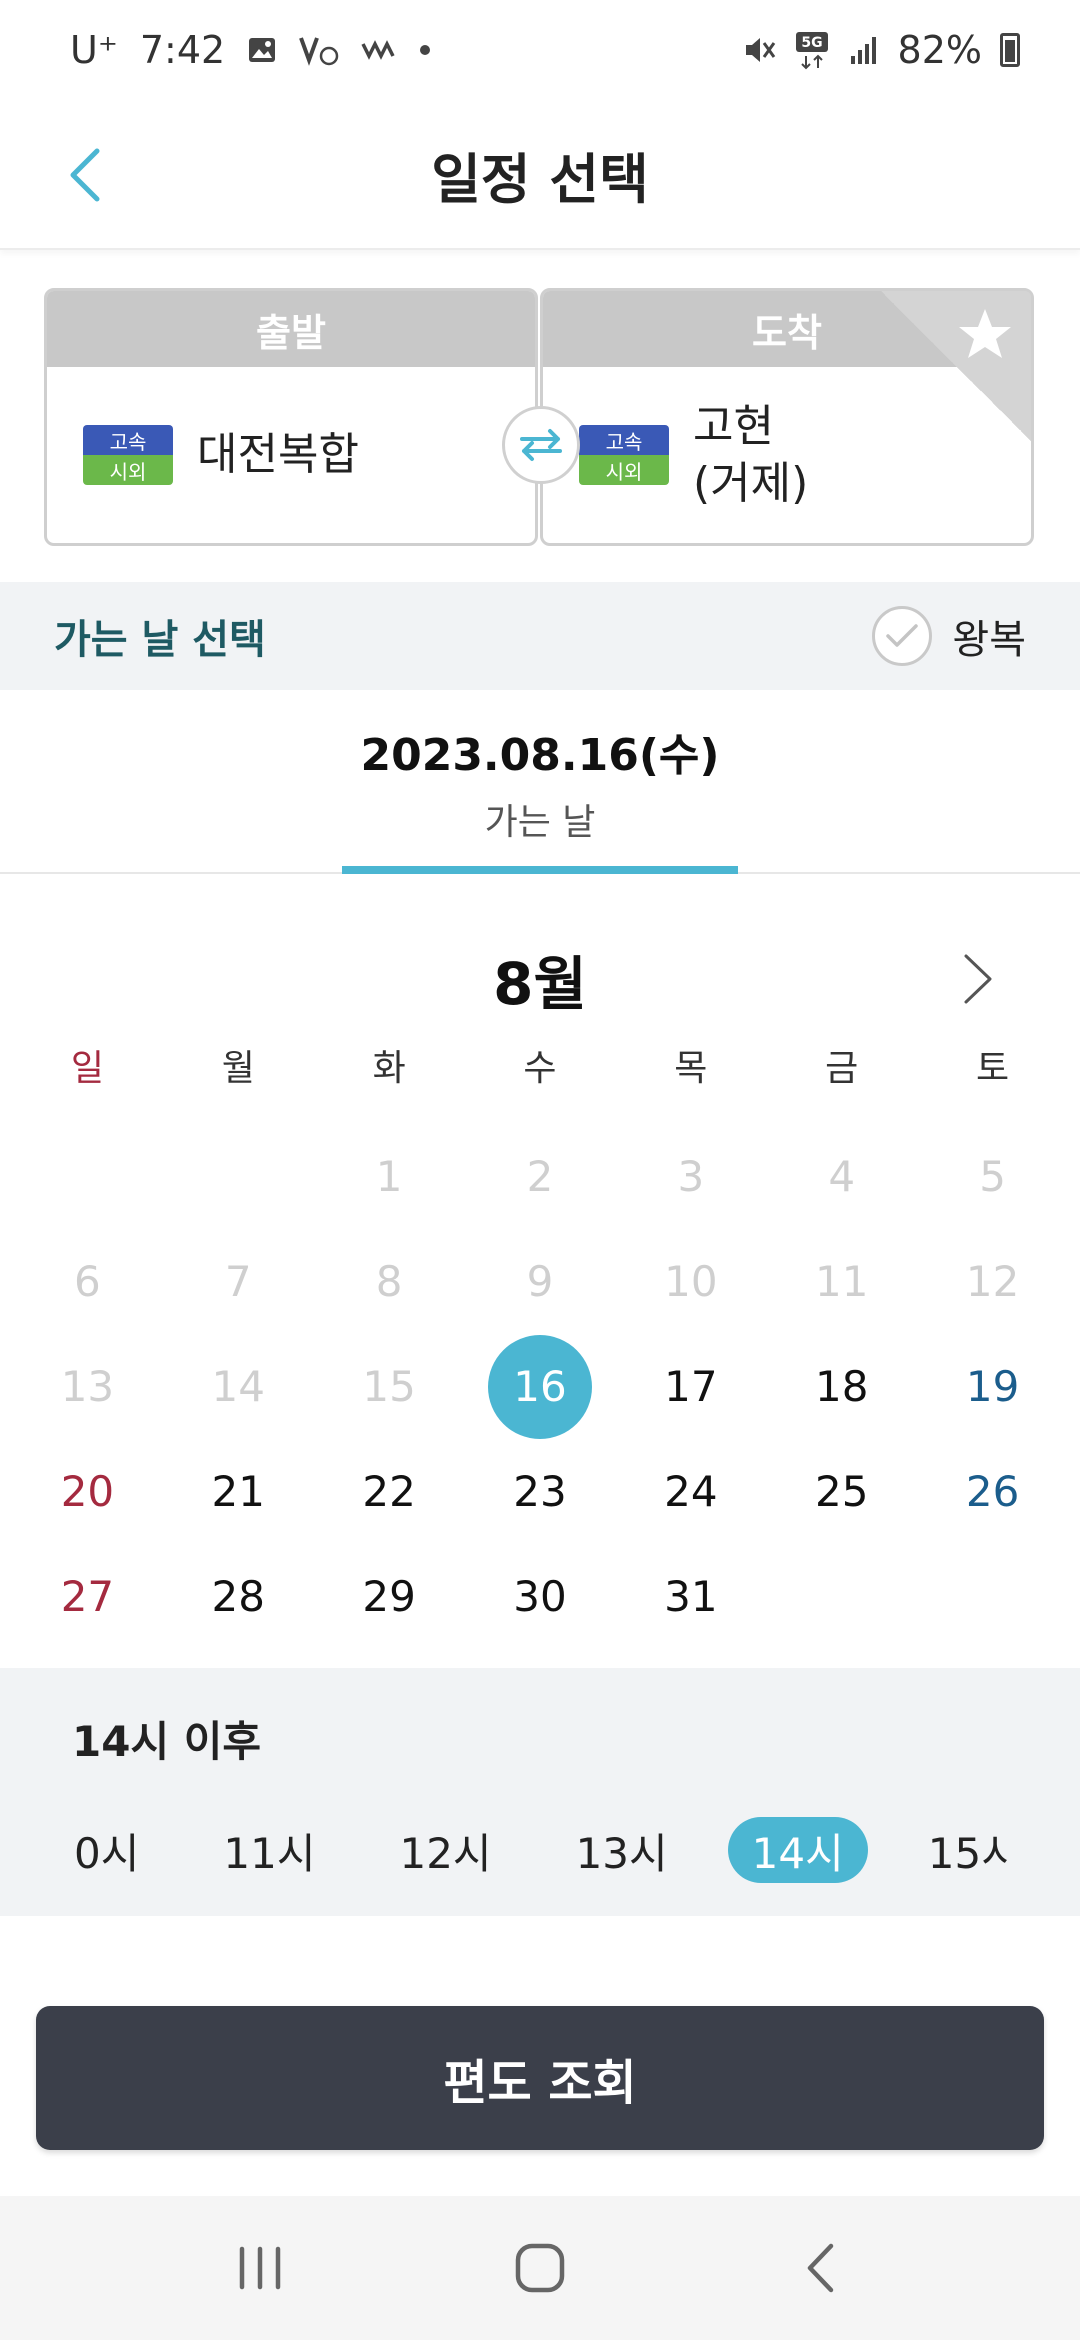 Image resolution: width=1080 pixels, height=2340 pixels. I want to click on calendar-day: 26, so click(992, 1491).